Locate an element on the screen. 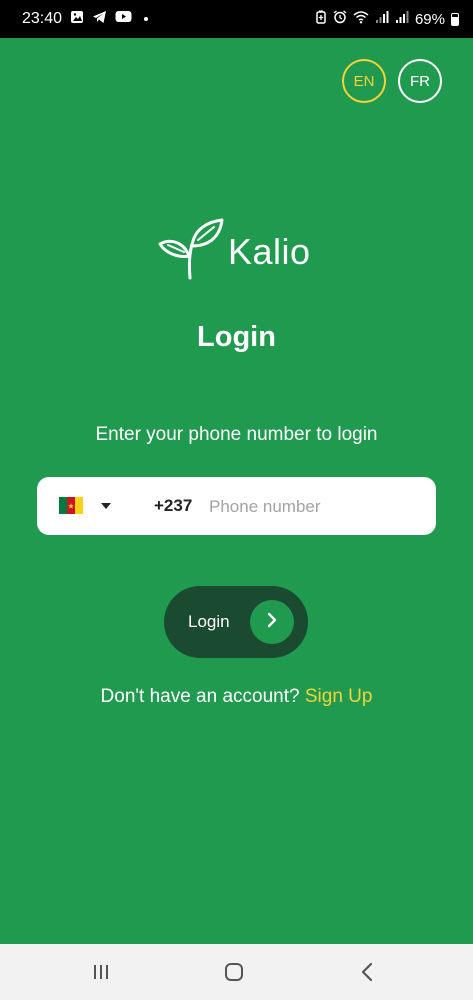  dot-icon is located at coordinates (146, 19).